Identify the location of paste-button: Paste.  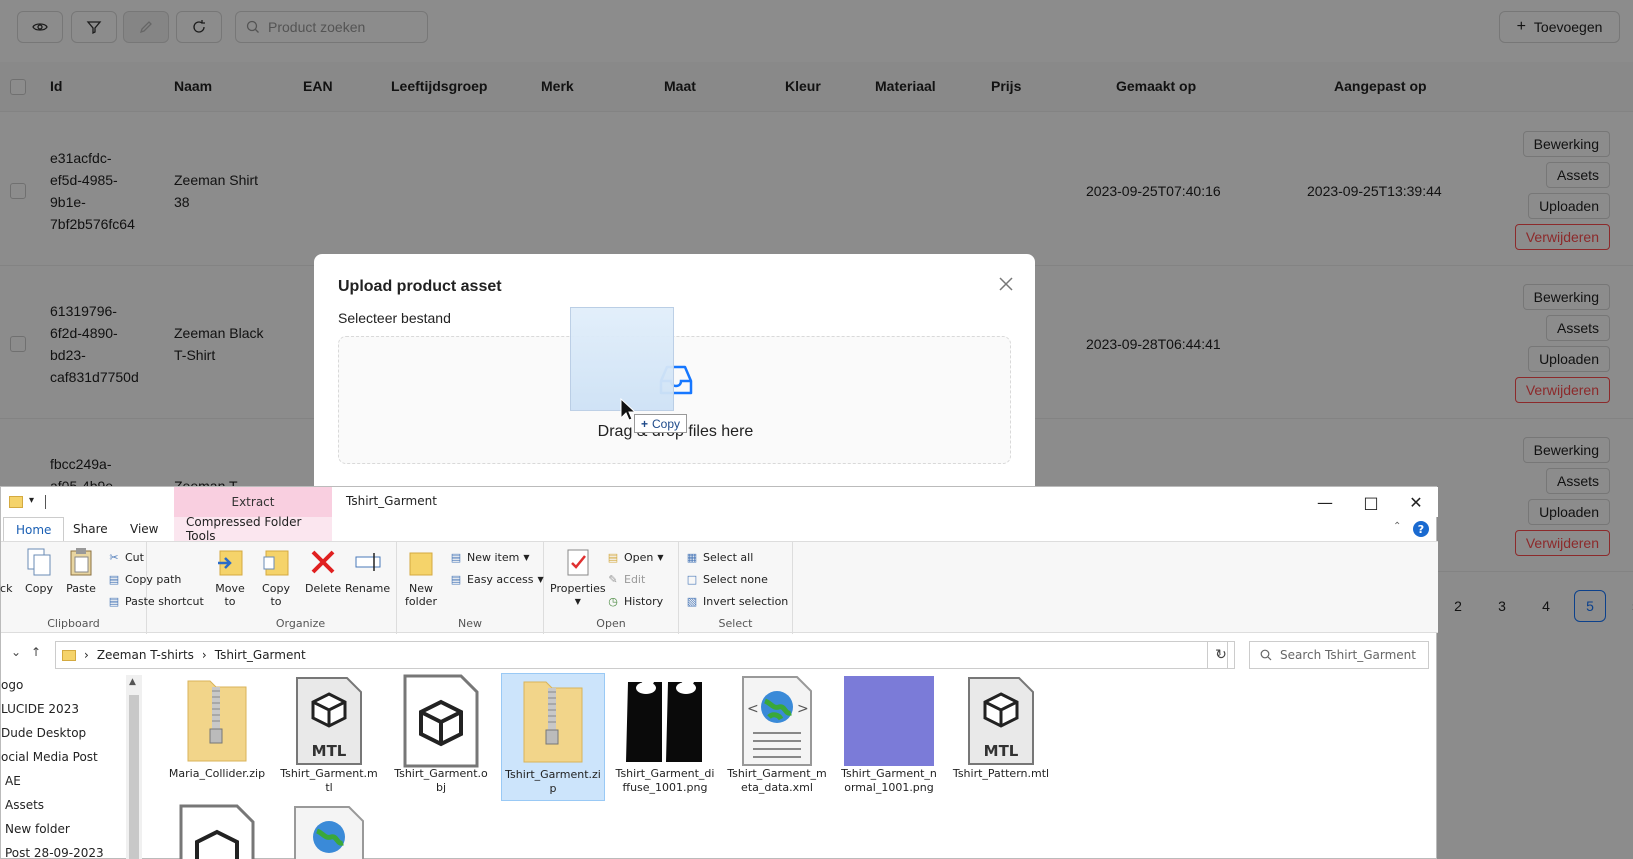
(81, 570).